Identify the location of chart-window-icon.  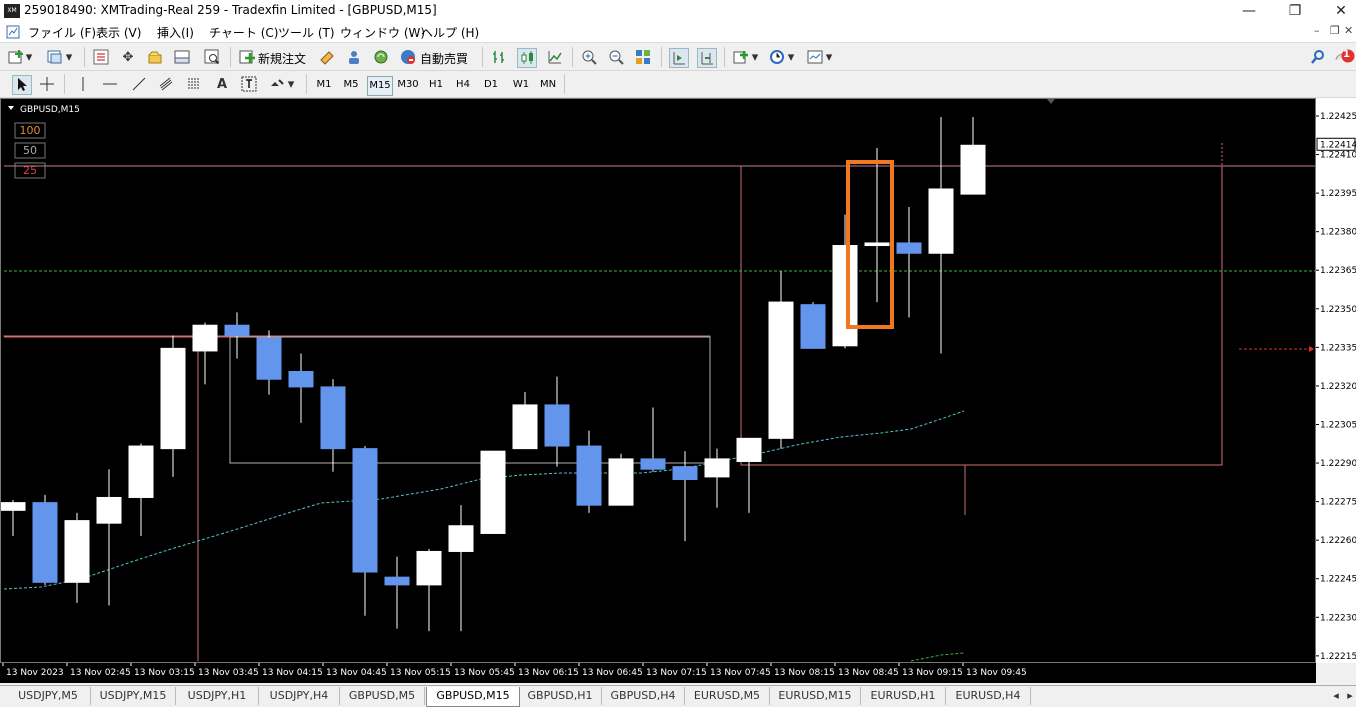
(13, 32).